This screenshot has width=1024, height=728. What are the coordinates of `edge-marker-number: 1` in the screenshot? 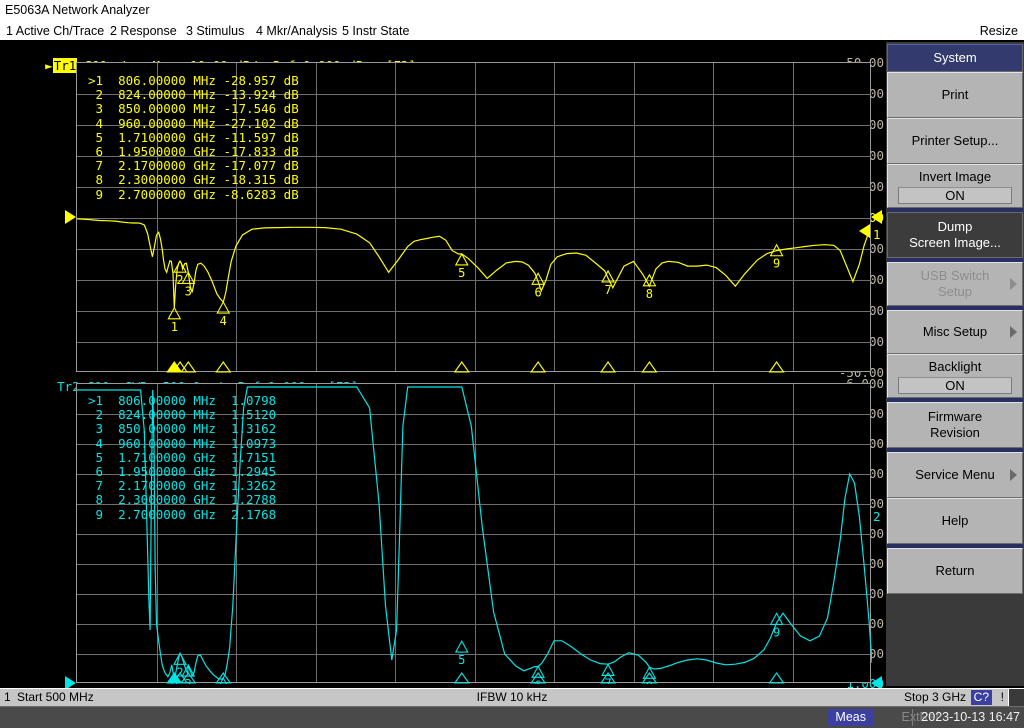 It's located at (877, 234).